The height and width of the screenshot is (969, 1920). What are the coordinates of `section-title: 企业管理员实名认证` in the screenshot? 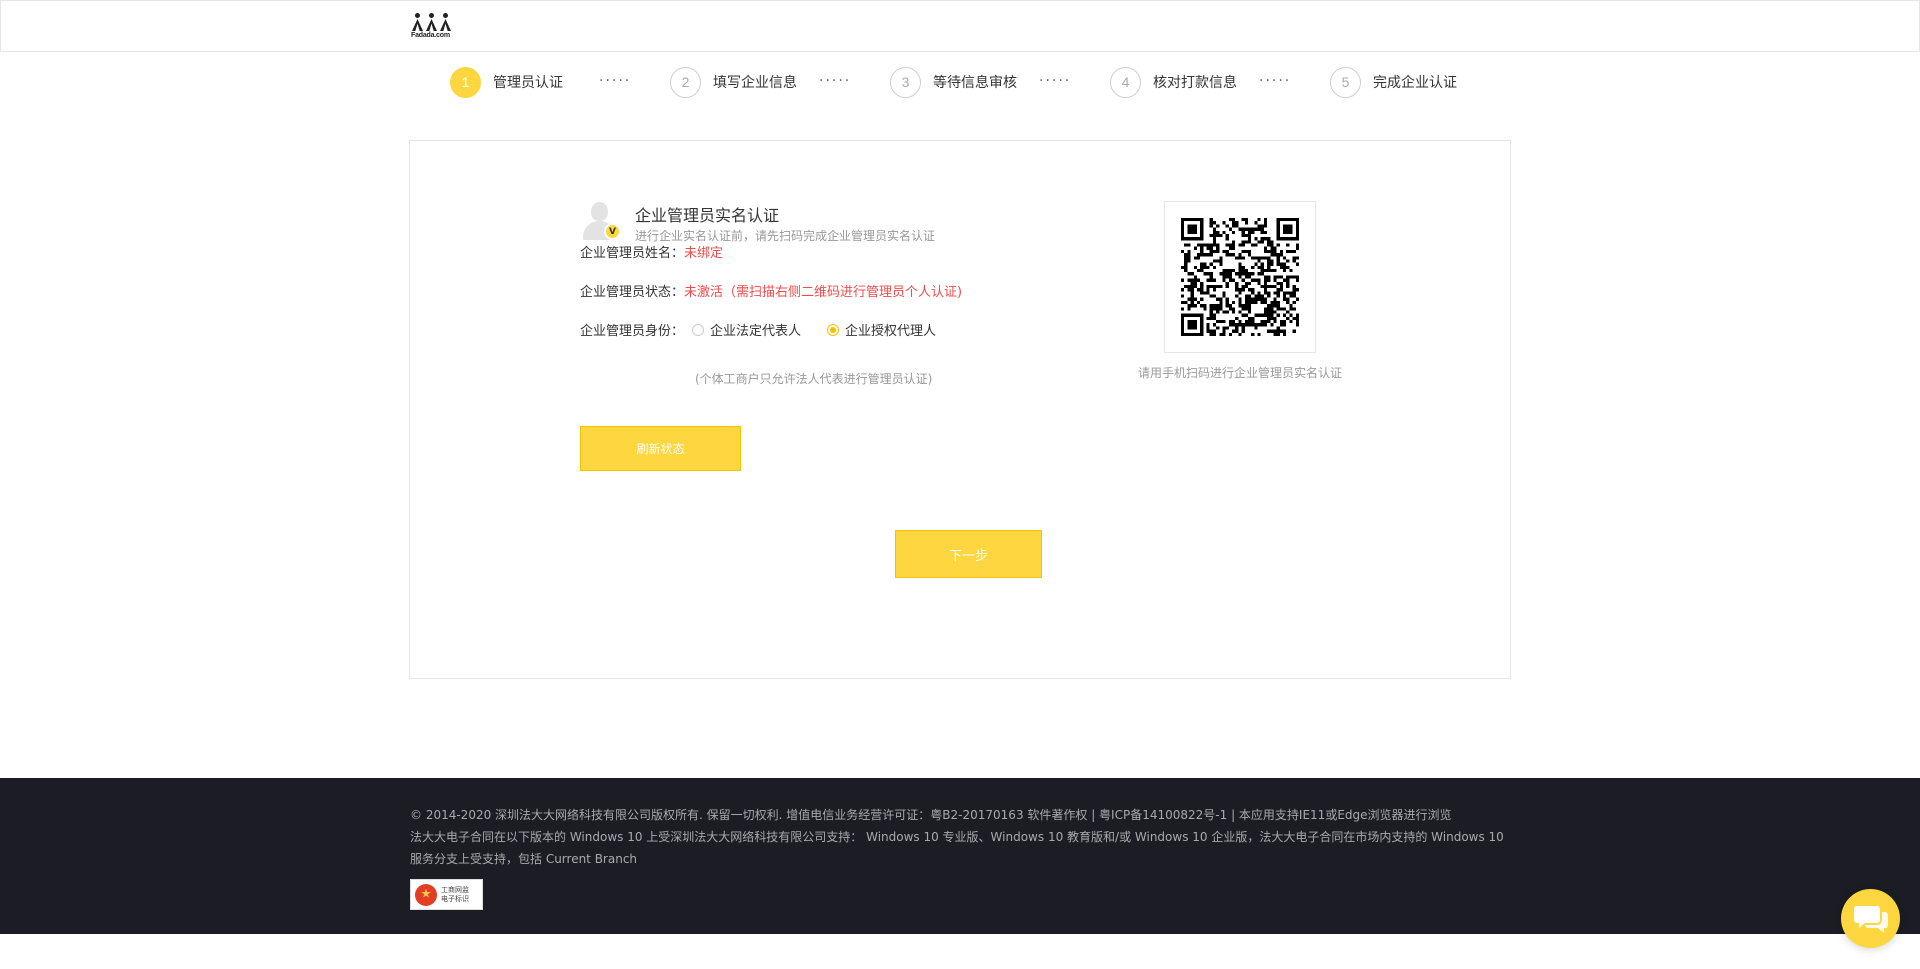 It's located at (707, 215).